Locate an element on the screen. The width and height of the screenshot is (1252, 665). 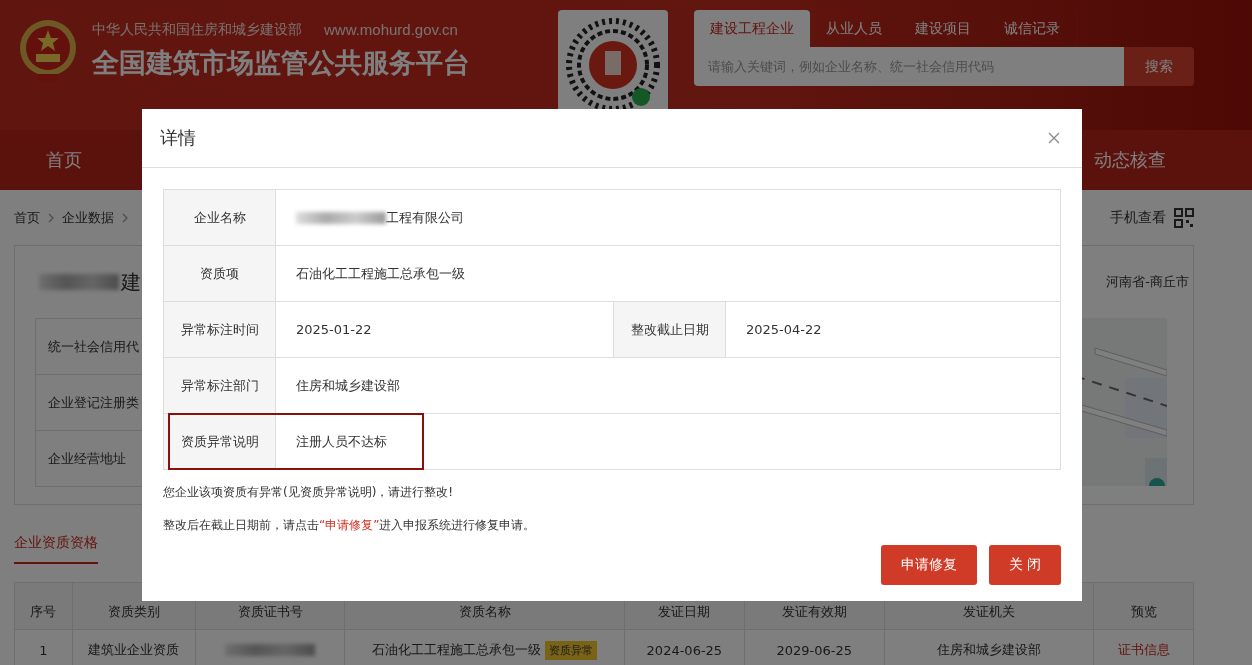
field-value: 工程有限公司 is located at coordinates (425, 217).